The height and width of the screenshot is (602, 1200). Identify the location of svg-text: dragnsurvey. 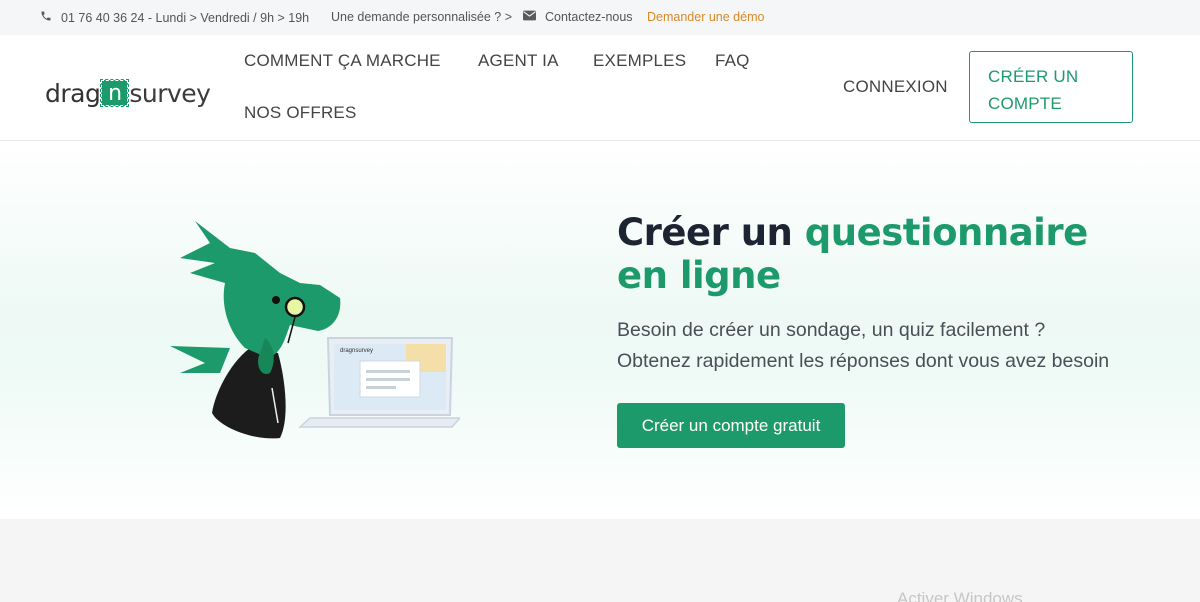
(356, 351).